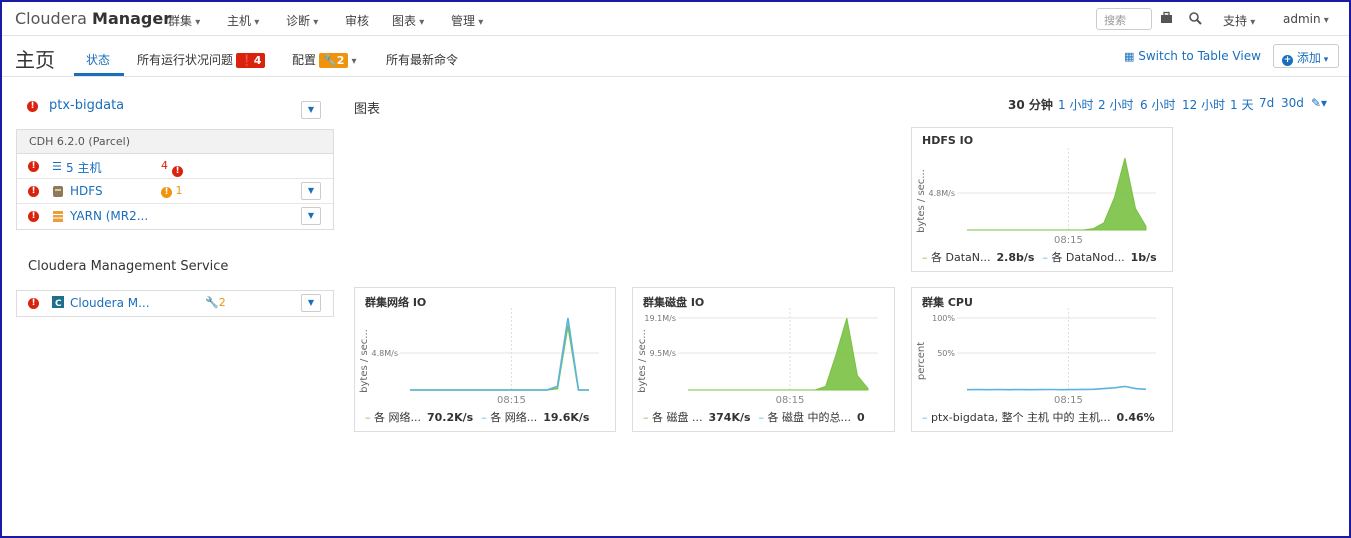  Describe the element at coordinates (408, 20) in the screenshot. I see `nav-charts: 图表` at that location.